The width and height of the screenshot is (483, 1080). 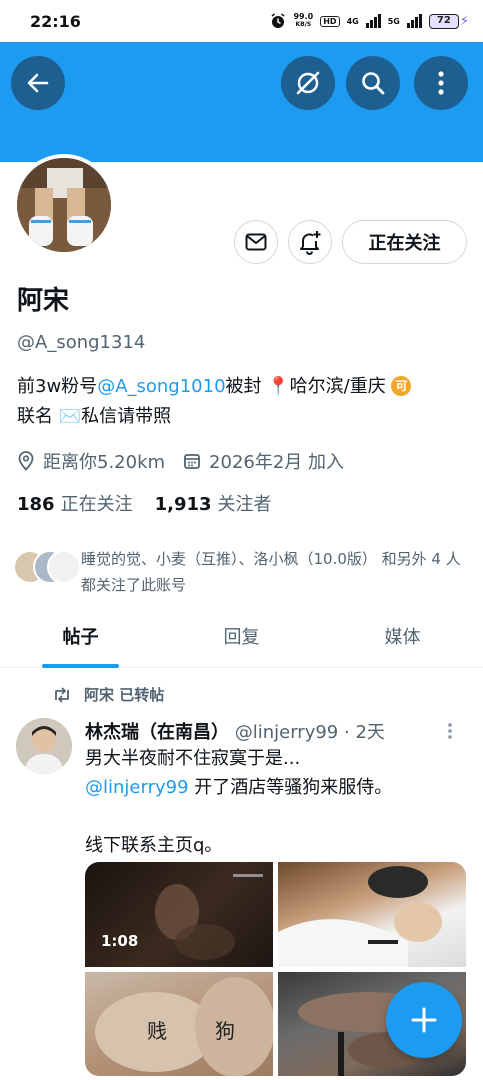 I want to click on battery-icon: 72 ⚡, so click(x=448, y=21).